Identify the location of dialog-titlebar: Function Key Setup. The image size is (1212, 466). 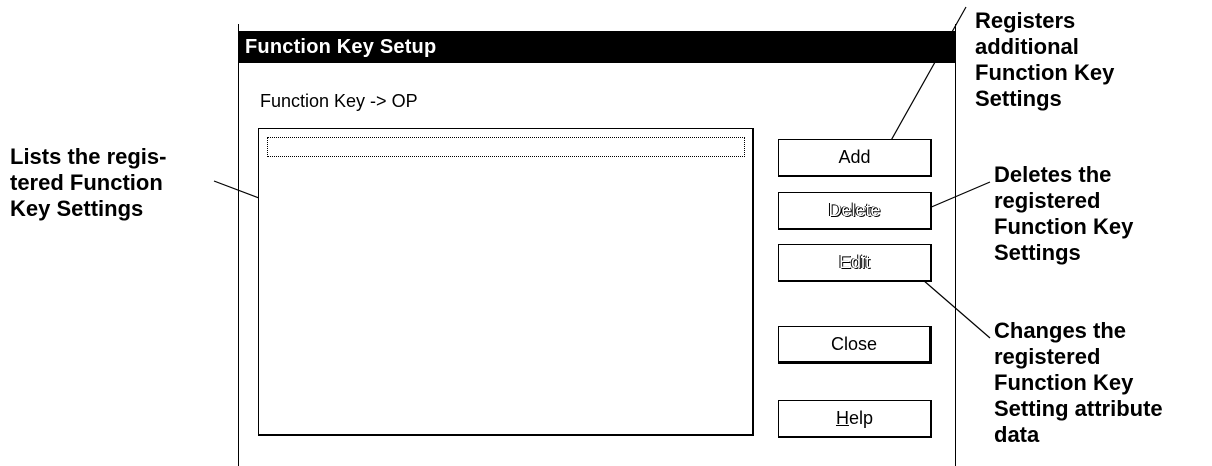
(597, 47).